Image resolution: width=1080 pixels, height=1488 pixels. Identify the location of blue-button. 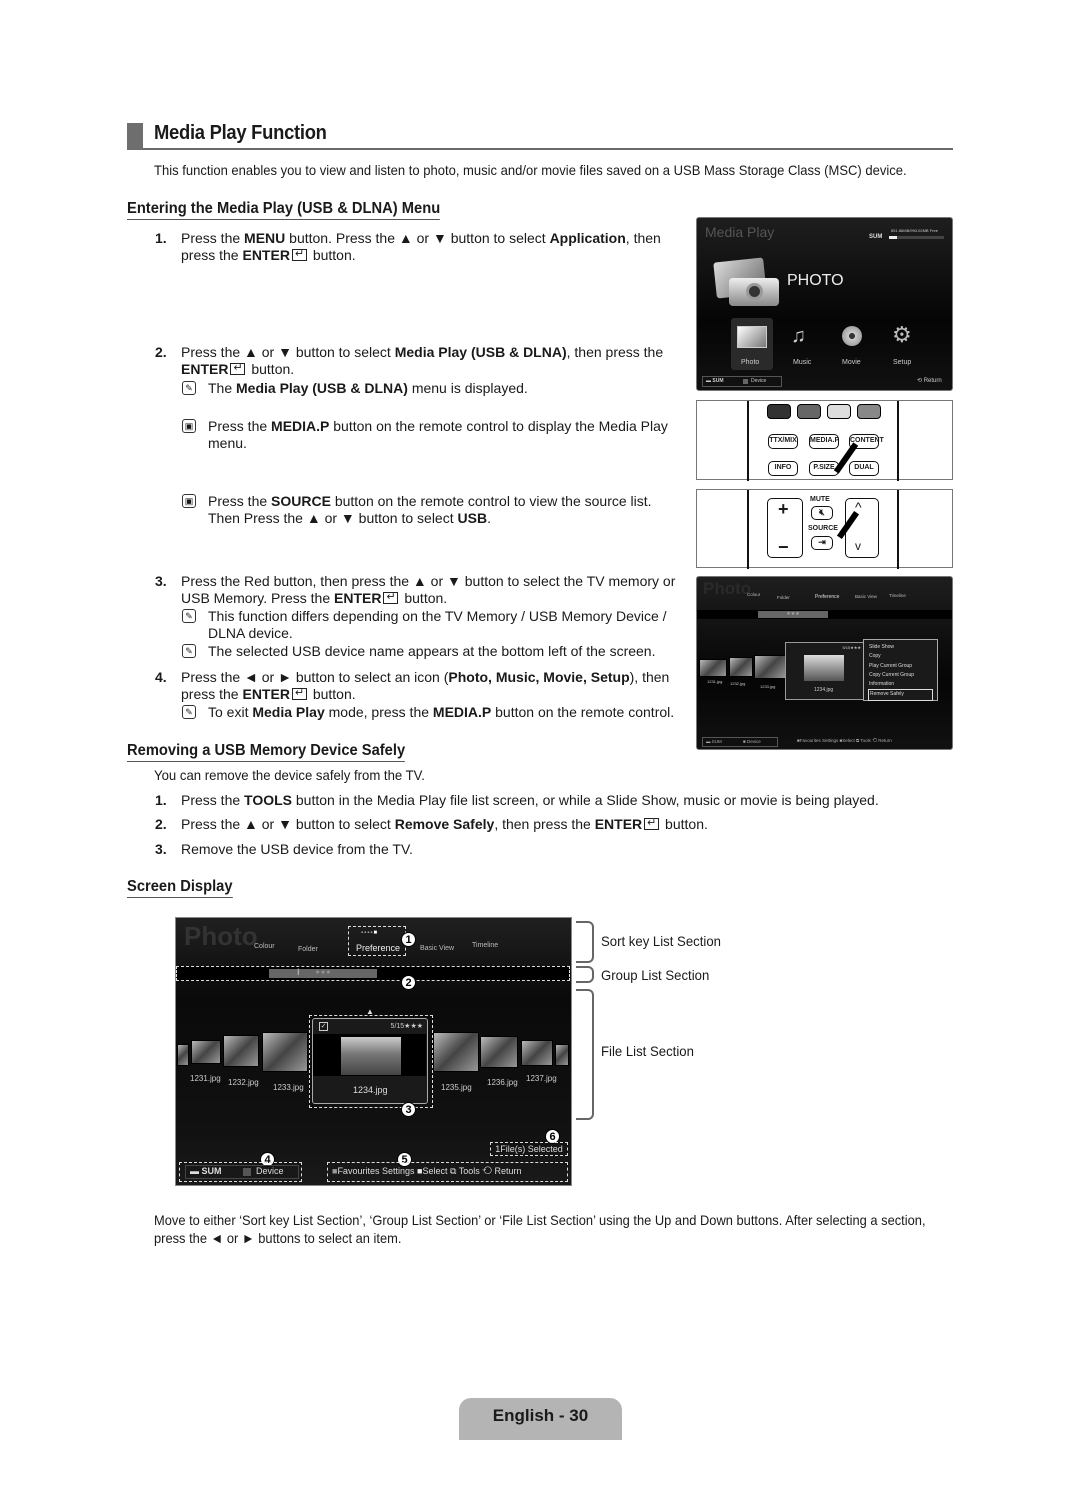
(869, 411).